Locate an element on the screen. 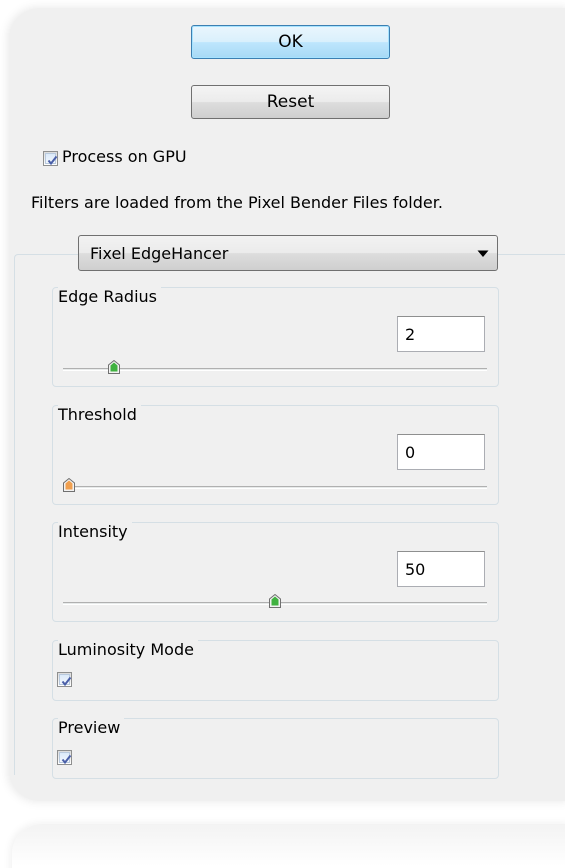 Image resolution: width=565 pixels, height=868 pixels. intensity-label: Intensity is located at coordinates (95, 531).